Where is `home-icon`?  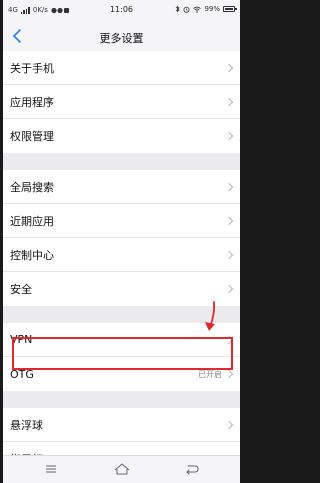
home-icon is located at coordinates (122, 469).